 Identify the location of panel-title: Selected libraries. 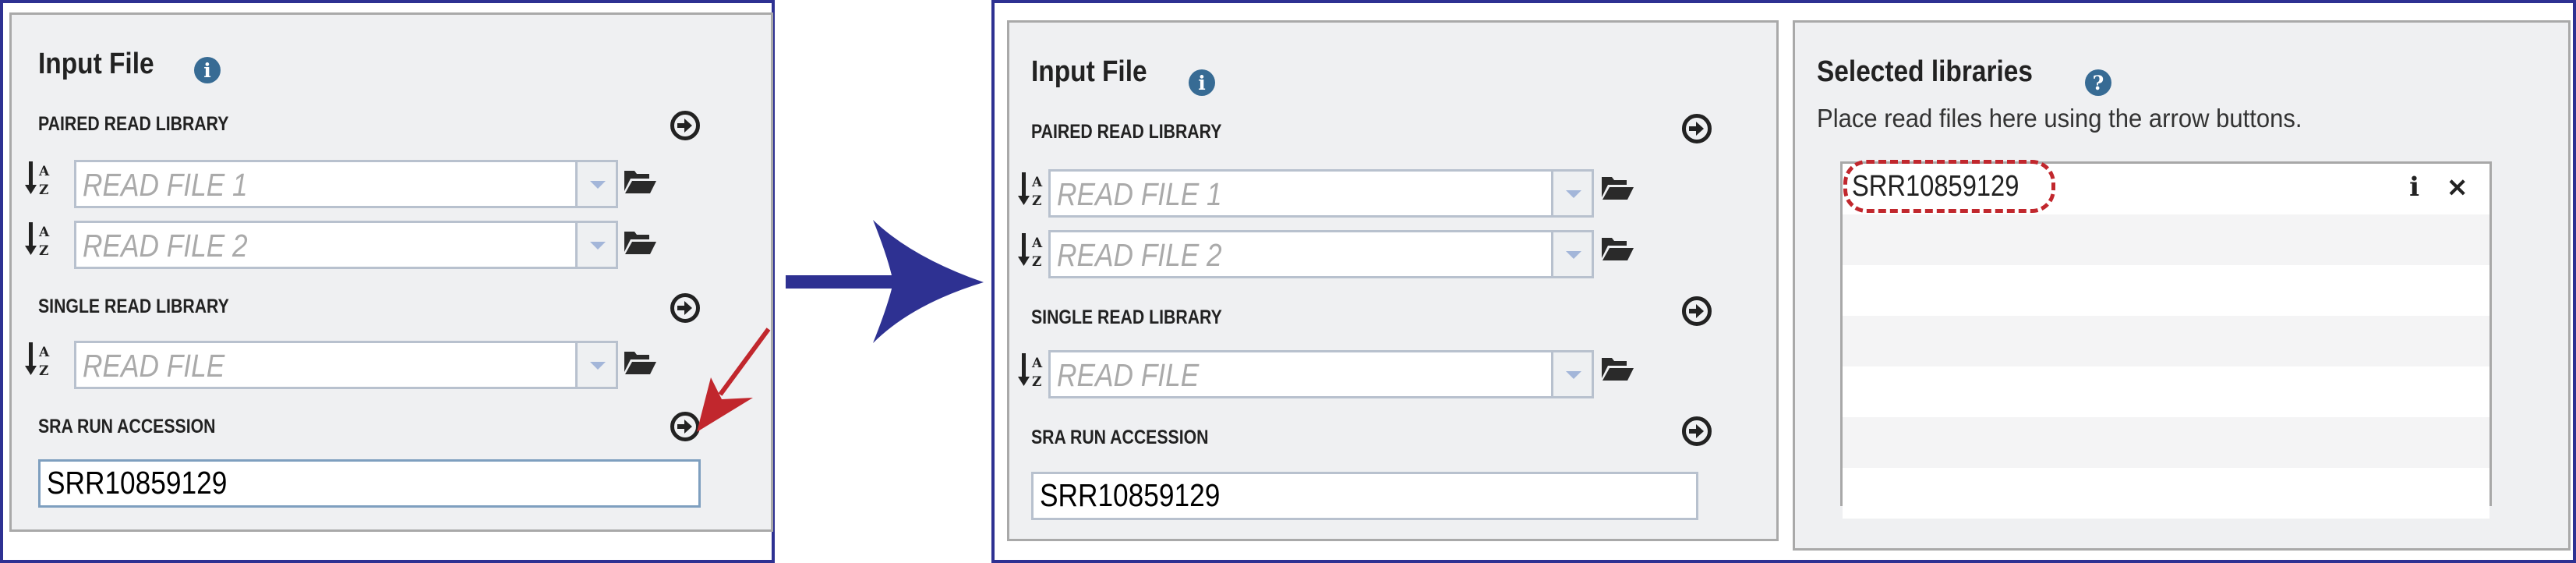
(1925, 71).